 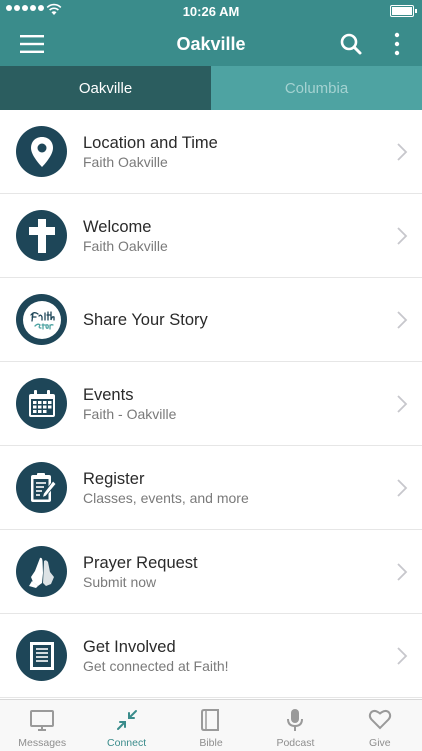 I want to click on tab-oakville: Oakville, so click(x=105, y=88).